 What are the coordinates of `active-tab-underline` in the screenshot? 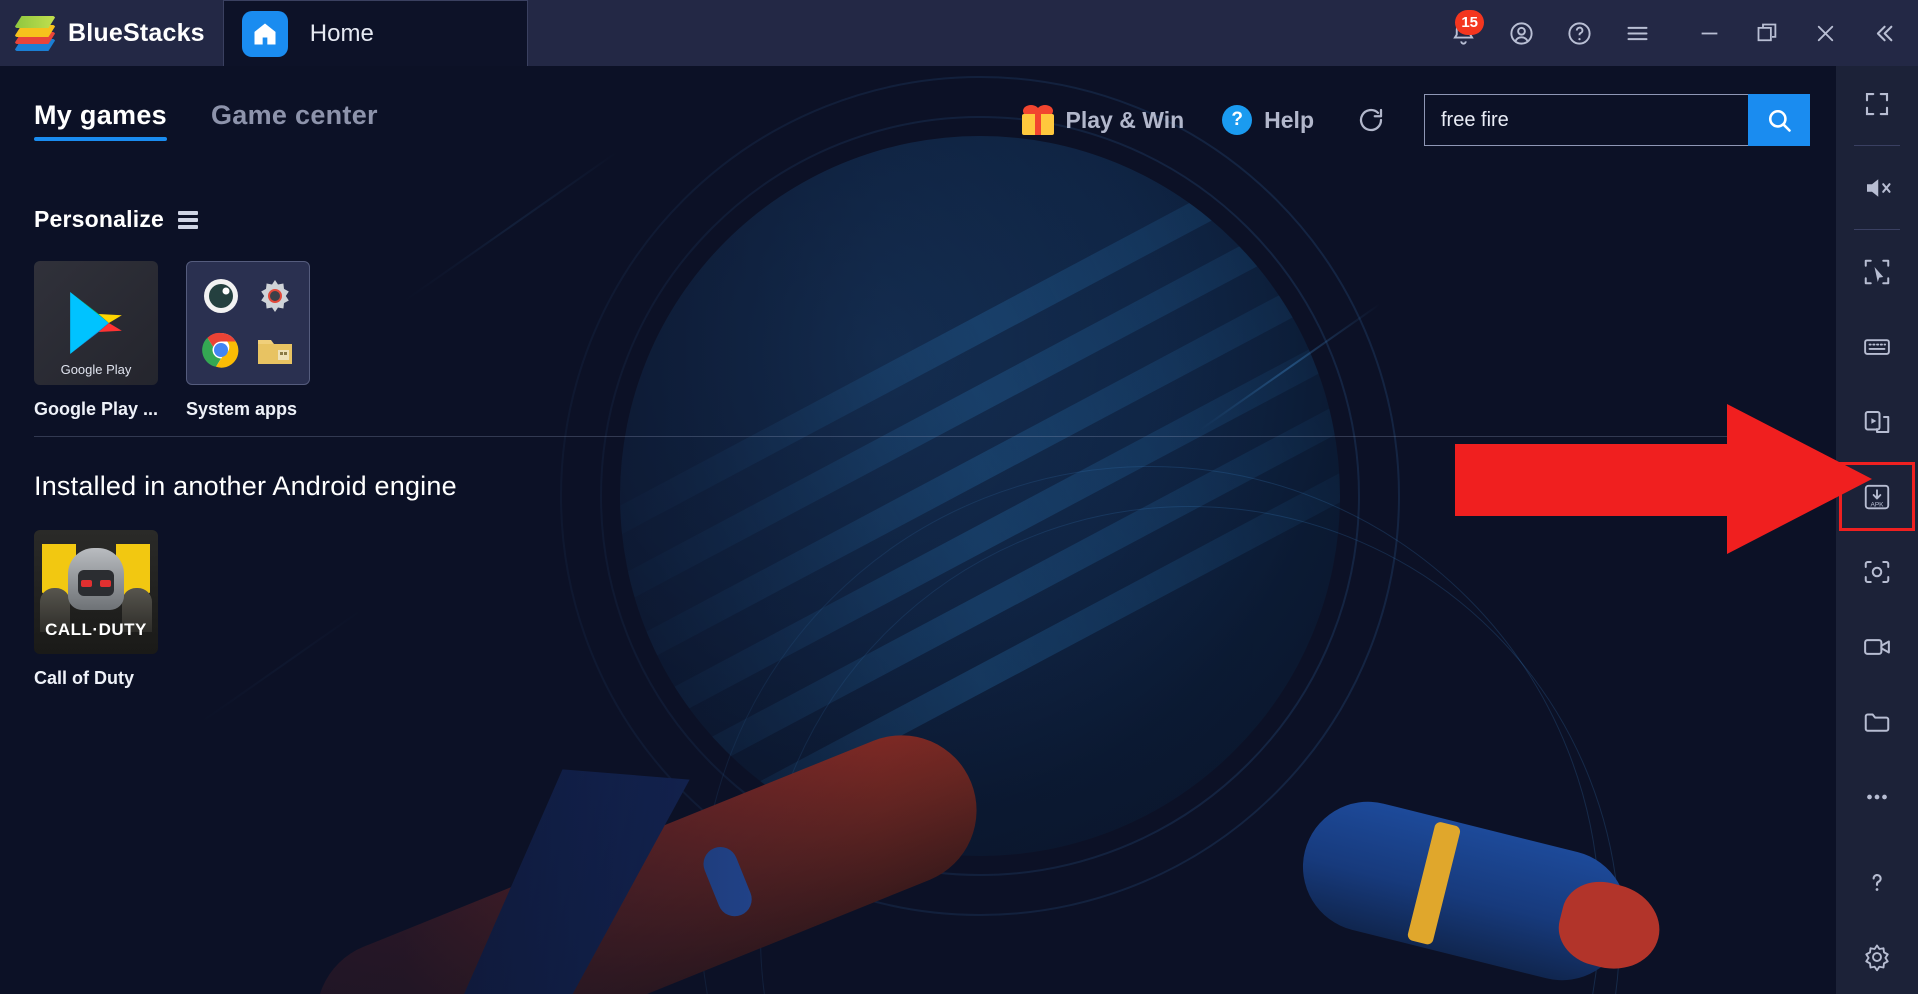 It's located at (100, 138).